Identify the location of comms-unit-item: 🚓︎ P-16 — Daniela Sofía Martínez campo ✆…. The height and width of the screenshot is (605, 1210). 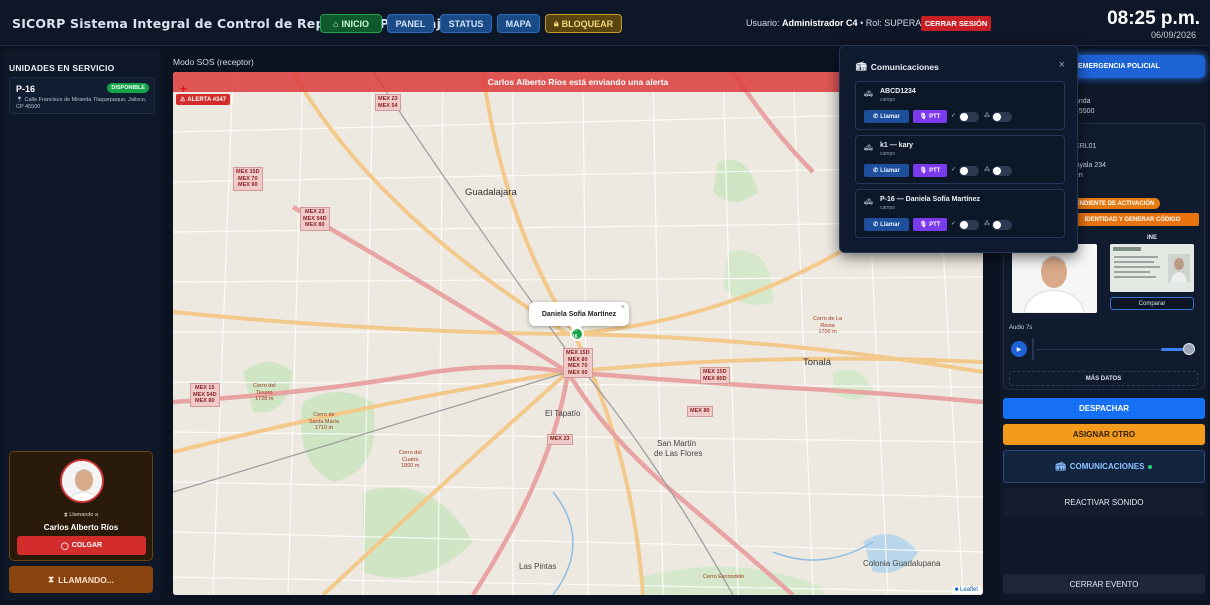
(960, 213).